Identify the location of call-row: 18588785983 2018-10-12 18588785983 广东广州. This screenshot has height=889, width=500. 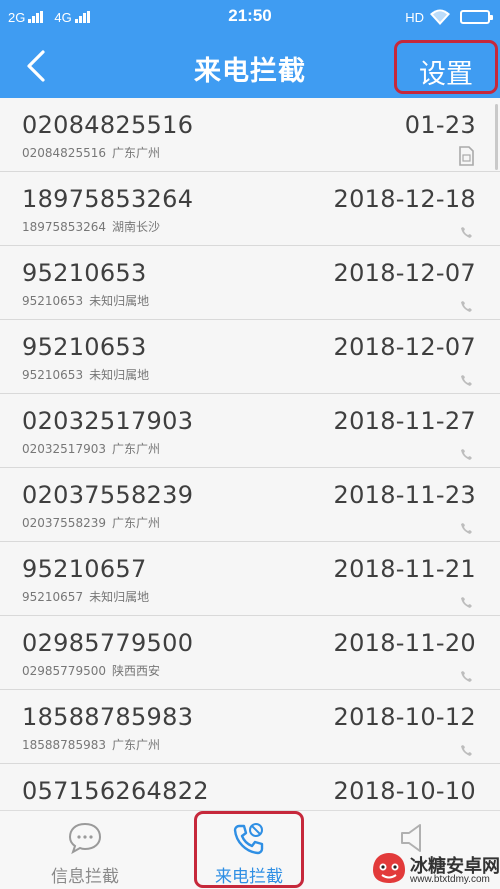
(250, 727).